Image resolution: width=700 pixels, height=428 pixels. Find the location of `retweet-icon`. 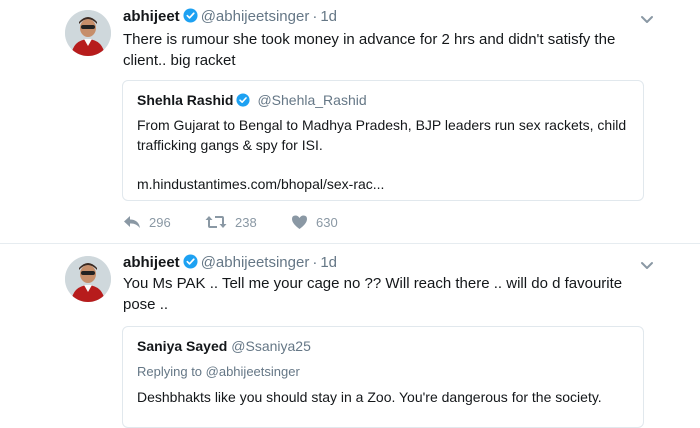

retweet-icon is located at coordinates (216, 222).